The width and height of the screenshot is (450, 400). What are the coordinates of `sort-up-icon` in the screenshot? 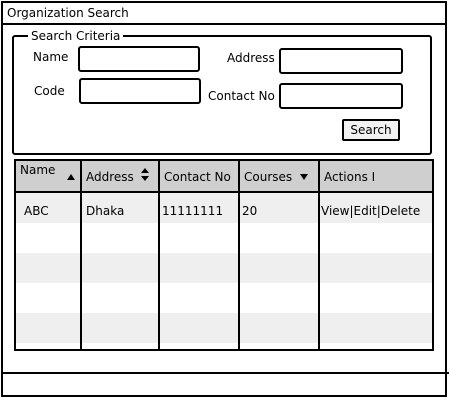 It's located at (71, 177).